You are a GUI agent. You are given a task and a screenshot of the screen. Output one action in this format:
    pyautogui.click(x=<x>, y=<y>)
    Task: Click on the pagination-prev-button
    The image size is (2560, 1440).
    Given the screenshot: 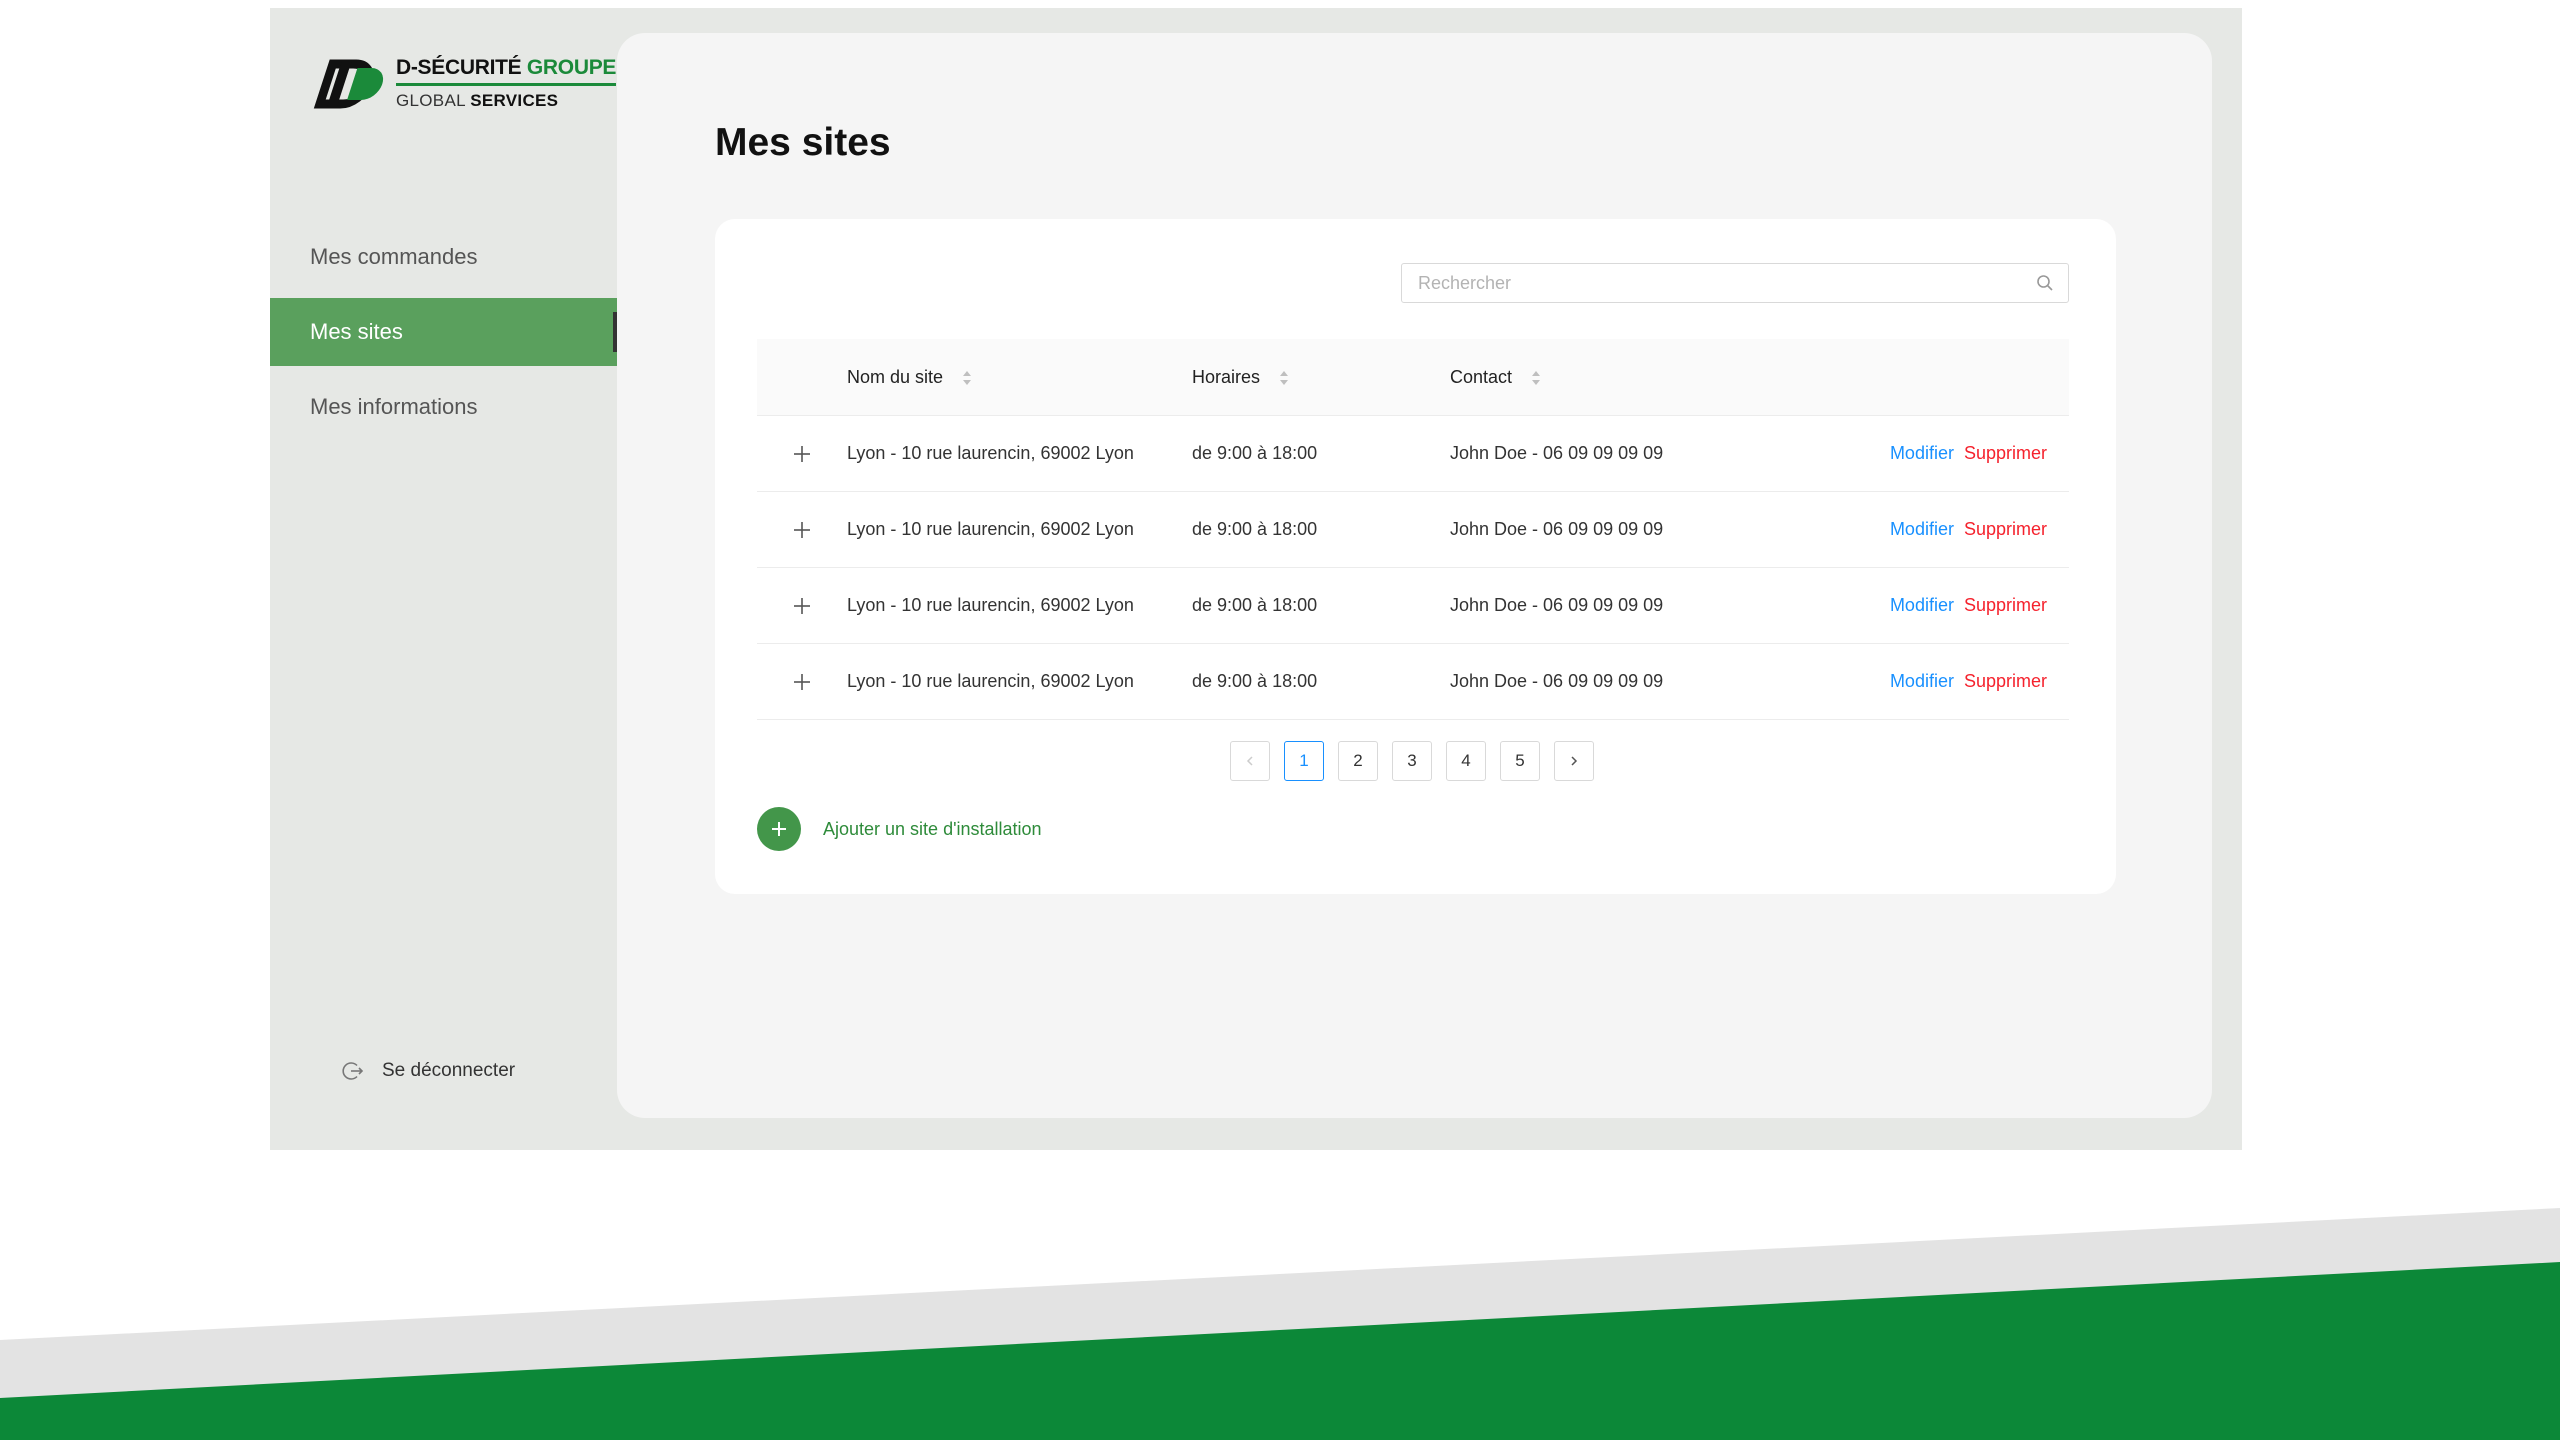 What is the action you would take?
    pyautogui.click(x=1250, y=761)
    